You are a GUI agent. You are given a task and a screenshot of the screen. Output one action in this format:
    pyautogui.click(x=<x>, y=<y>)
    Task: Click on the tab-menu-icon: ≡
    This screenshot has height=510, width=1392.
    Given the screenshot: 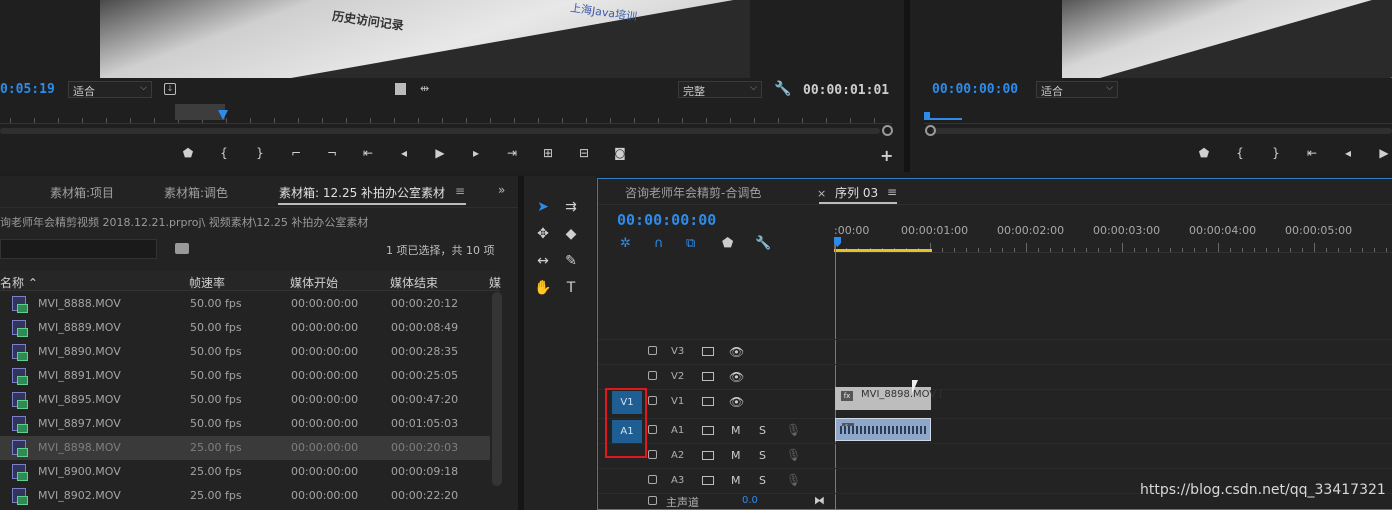 What is the action you would take?
    pyautogui.click(x=460, y=191)
    